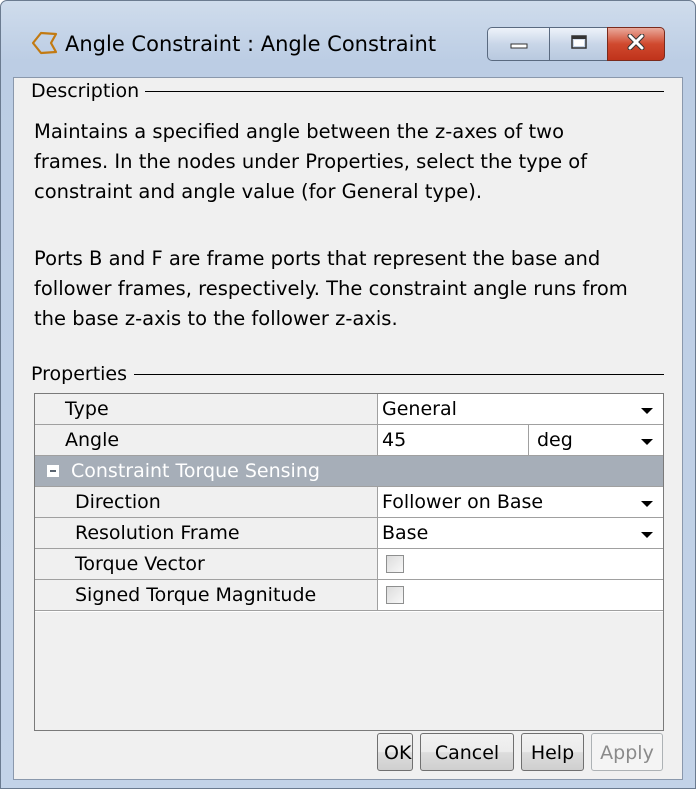 The image size is (696, 789). I want to click on angle-value: 45, so click(394, 440).